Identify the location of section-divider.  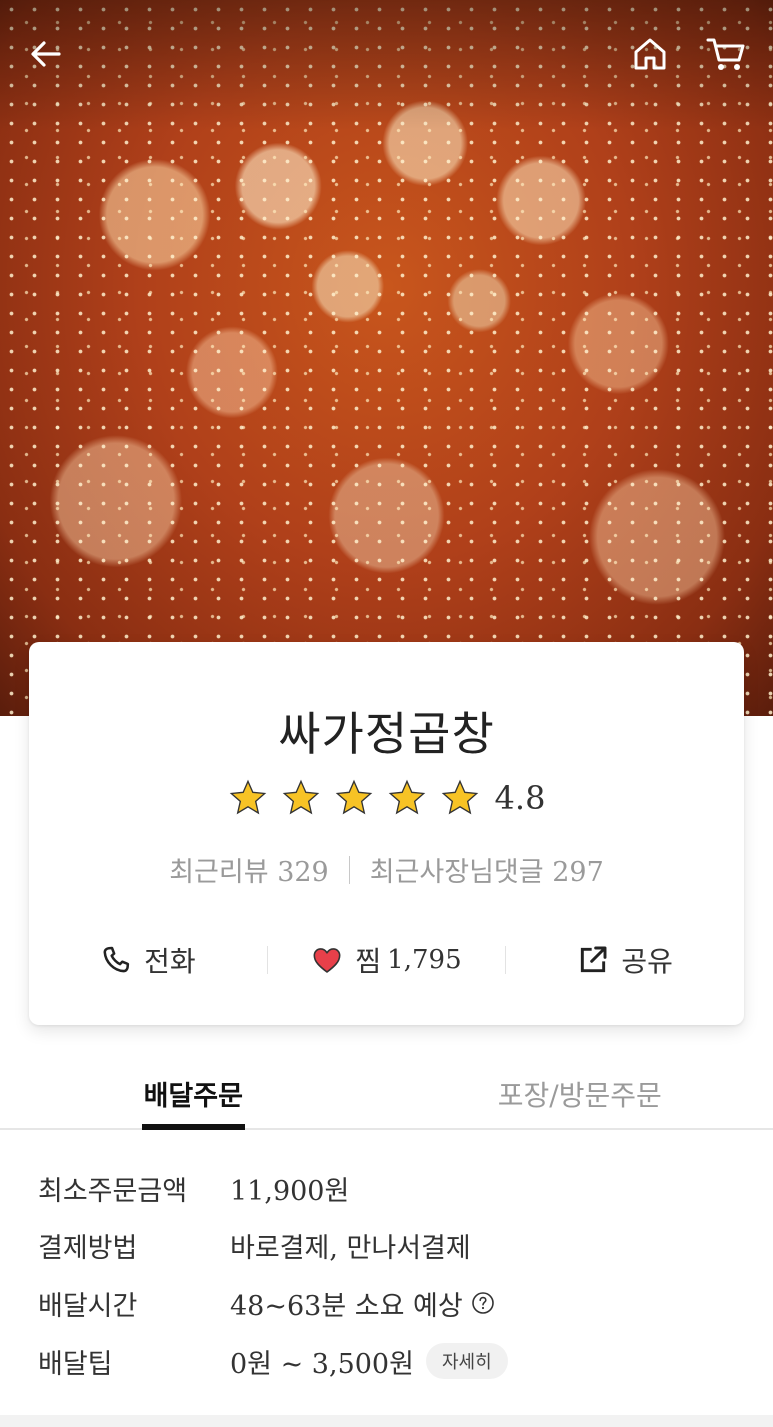
(386, 1421).